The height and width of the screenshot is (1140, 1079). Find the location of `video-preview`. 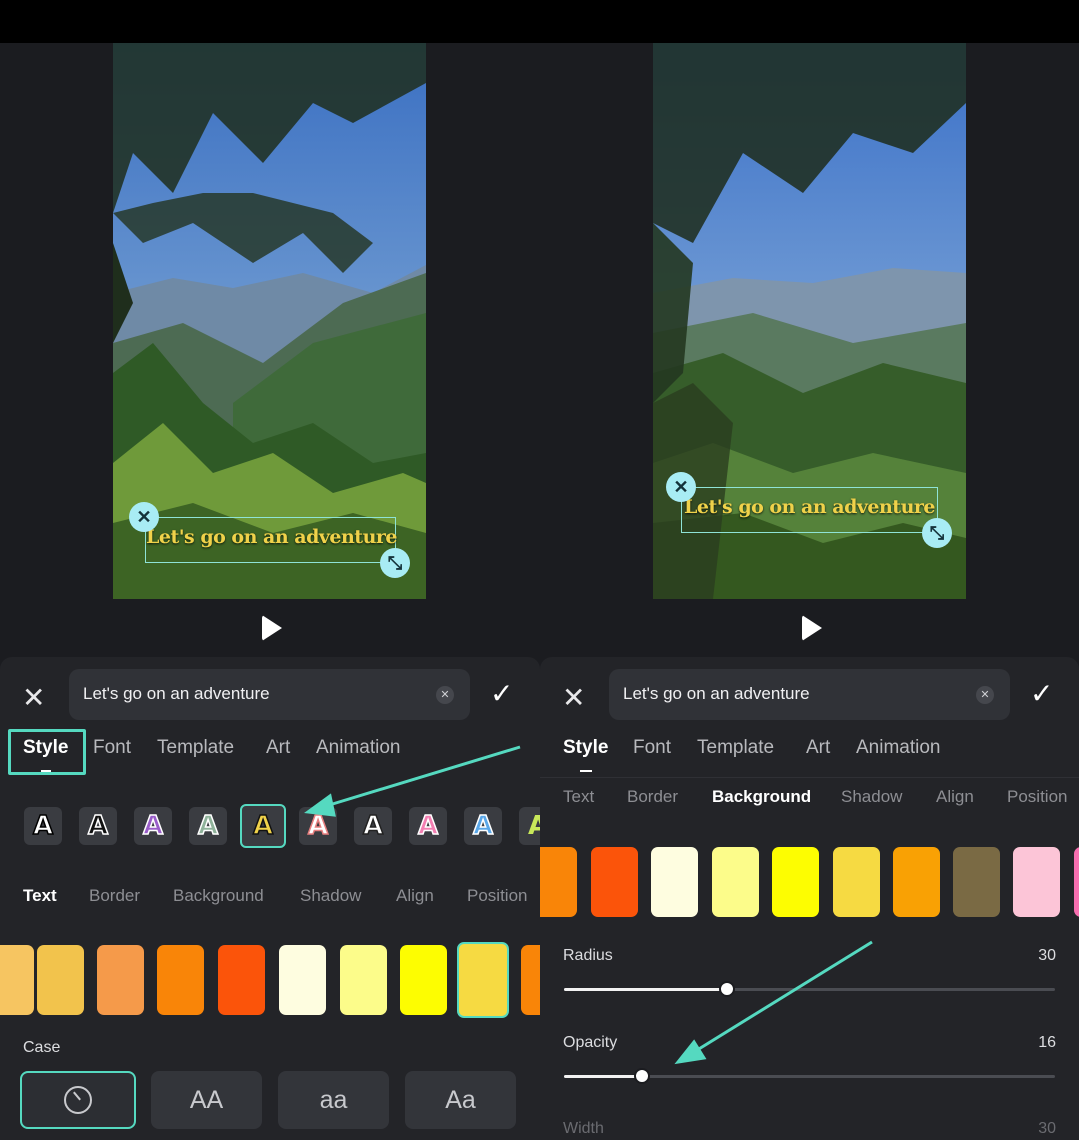

video-preview is located at coordinates (269, 321).